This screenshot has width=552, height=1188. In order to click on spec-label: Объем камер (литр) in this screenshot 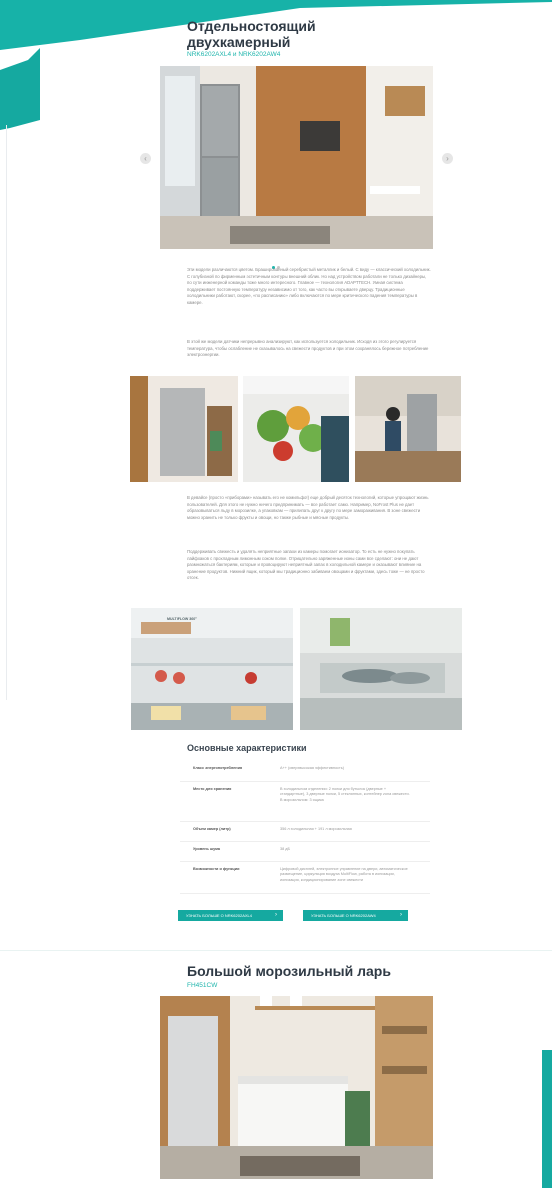, I will do `click(212, 829)`.